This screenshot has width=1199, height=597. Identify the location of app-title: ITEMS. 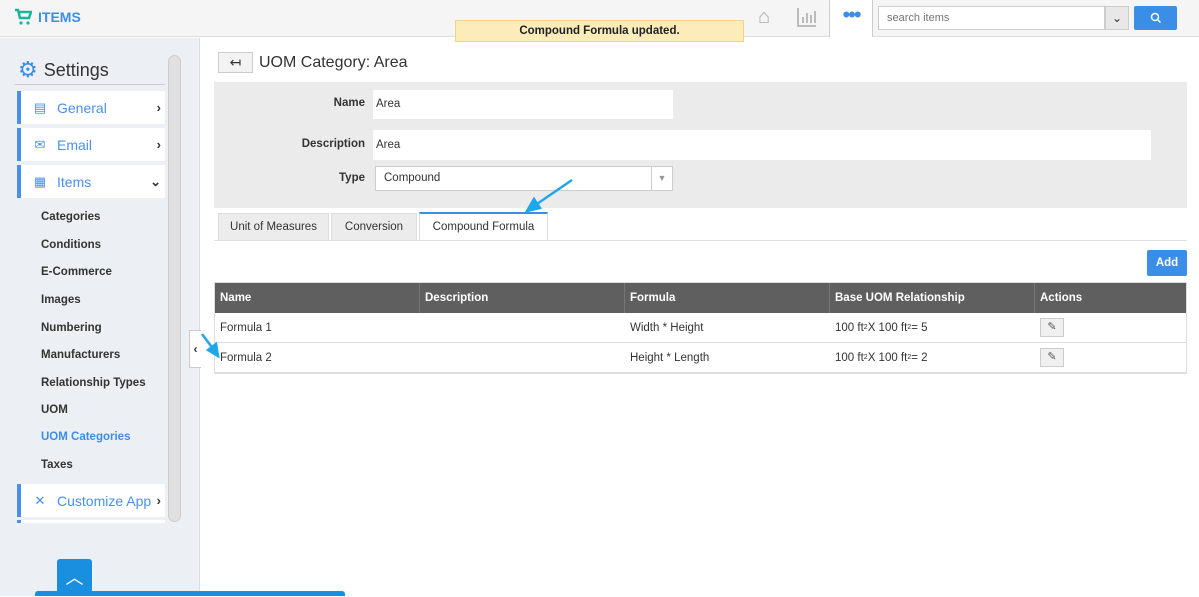
(59, 17).